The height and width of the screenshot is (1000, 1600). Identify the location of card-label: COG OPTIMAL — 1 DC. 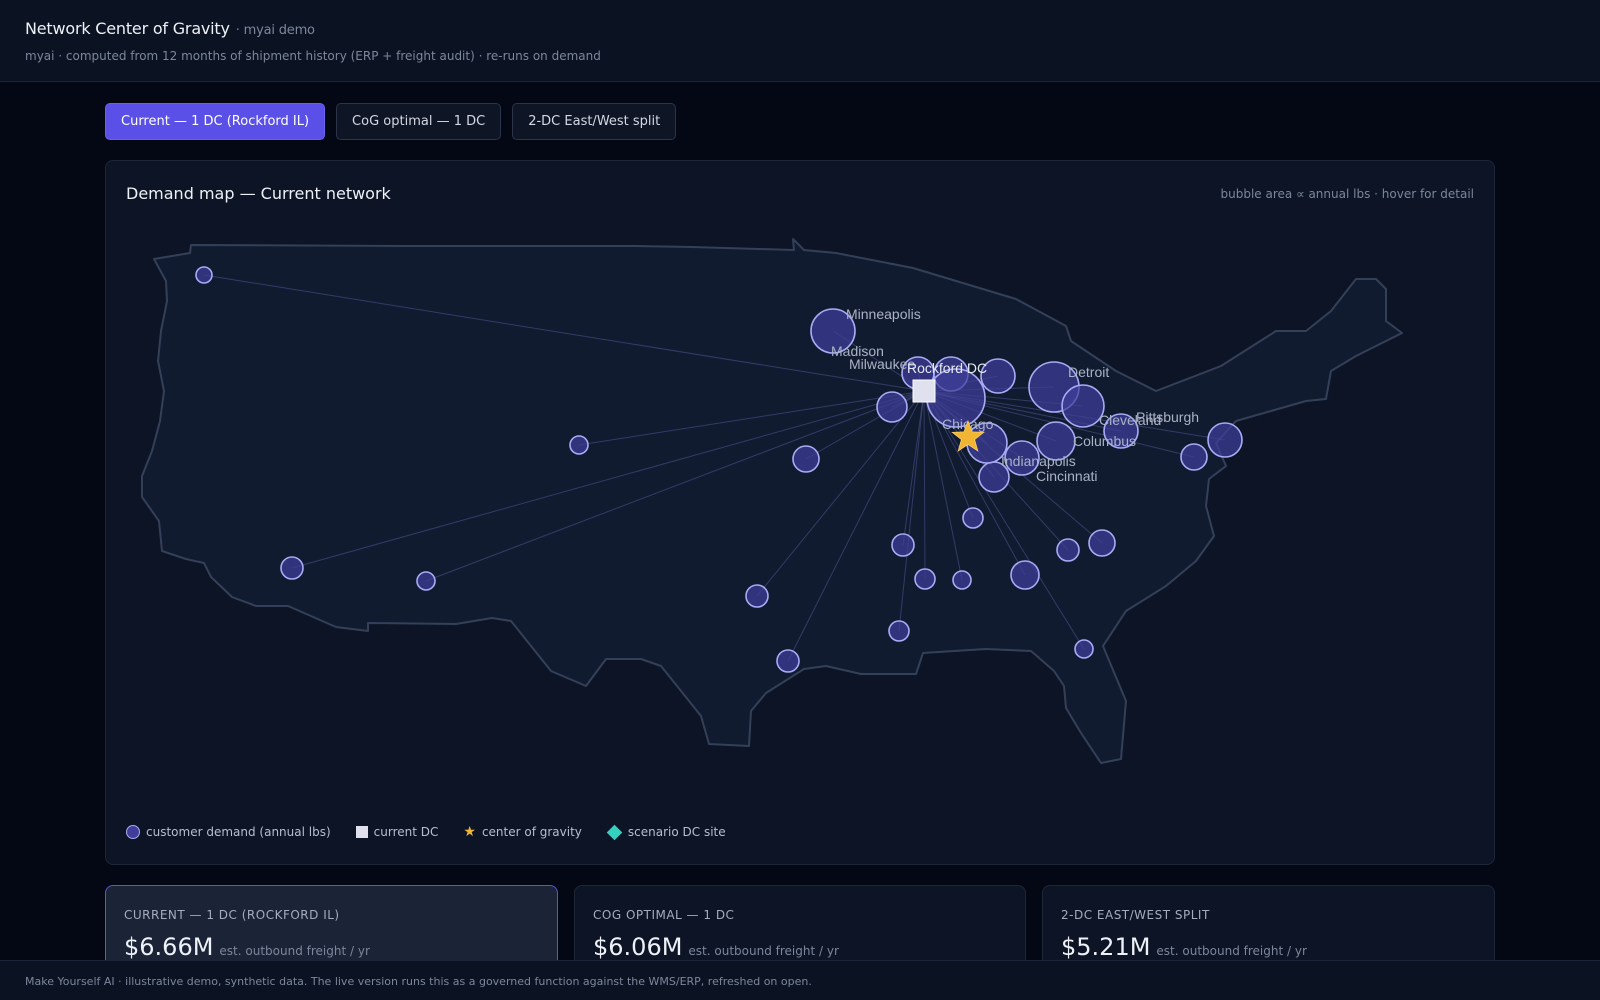
(664, 915).